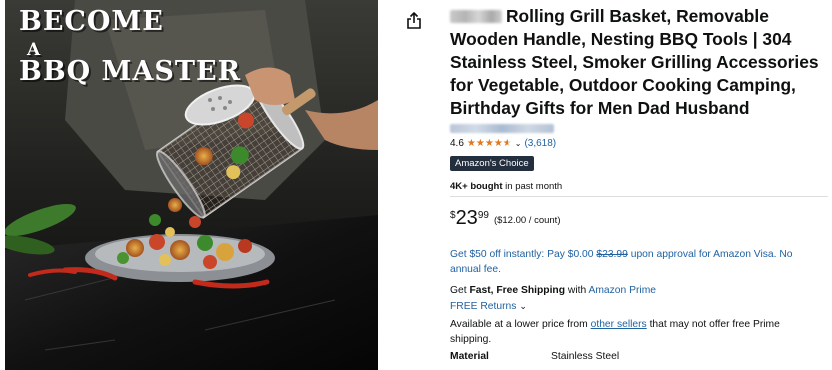  Describe the element at coordinates (130, 71) in the screenshot. I see `hero-title-line3: BBQ MASTER` at that location.